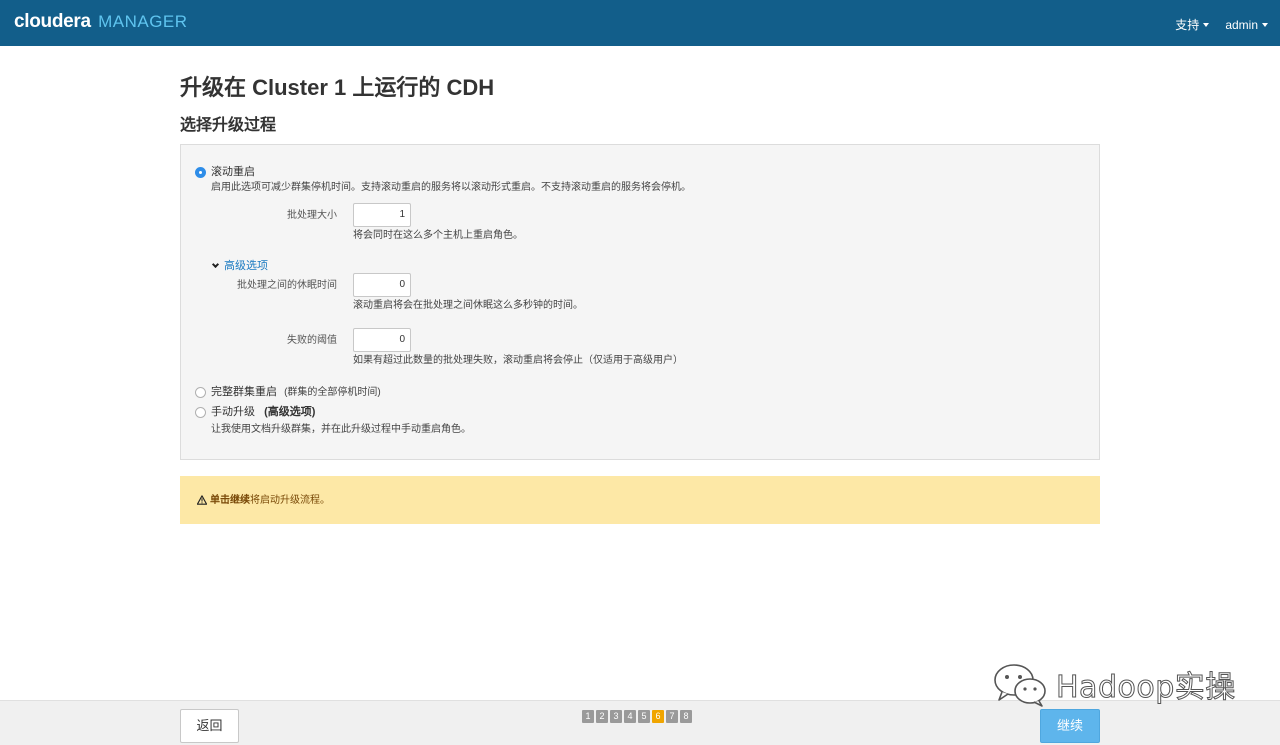 This screenshot has height=745, width=1280. What do you see at coordinates (672, 716) in the screenshot?
I see `wizard-step: 7` at bounding box center [672, 716].